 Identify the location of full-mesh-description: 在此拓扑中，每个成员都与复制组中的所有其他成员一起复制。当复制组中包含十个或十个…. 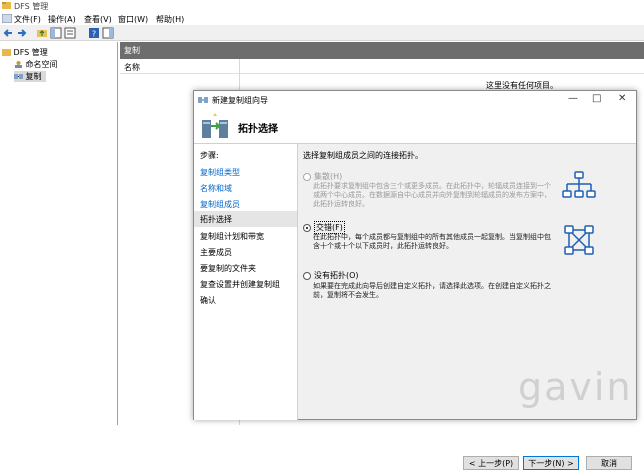
(432, 241).